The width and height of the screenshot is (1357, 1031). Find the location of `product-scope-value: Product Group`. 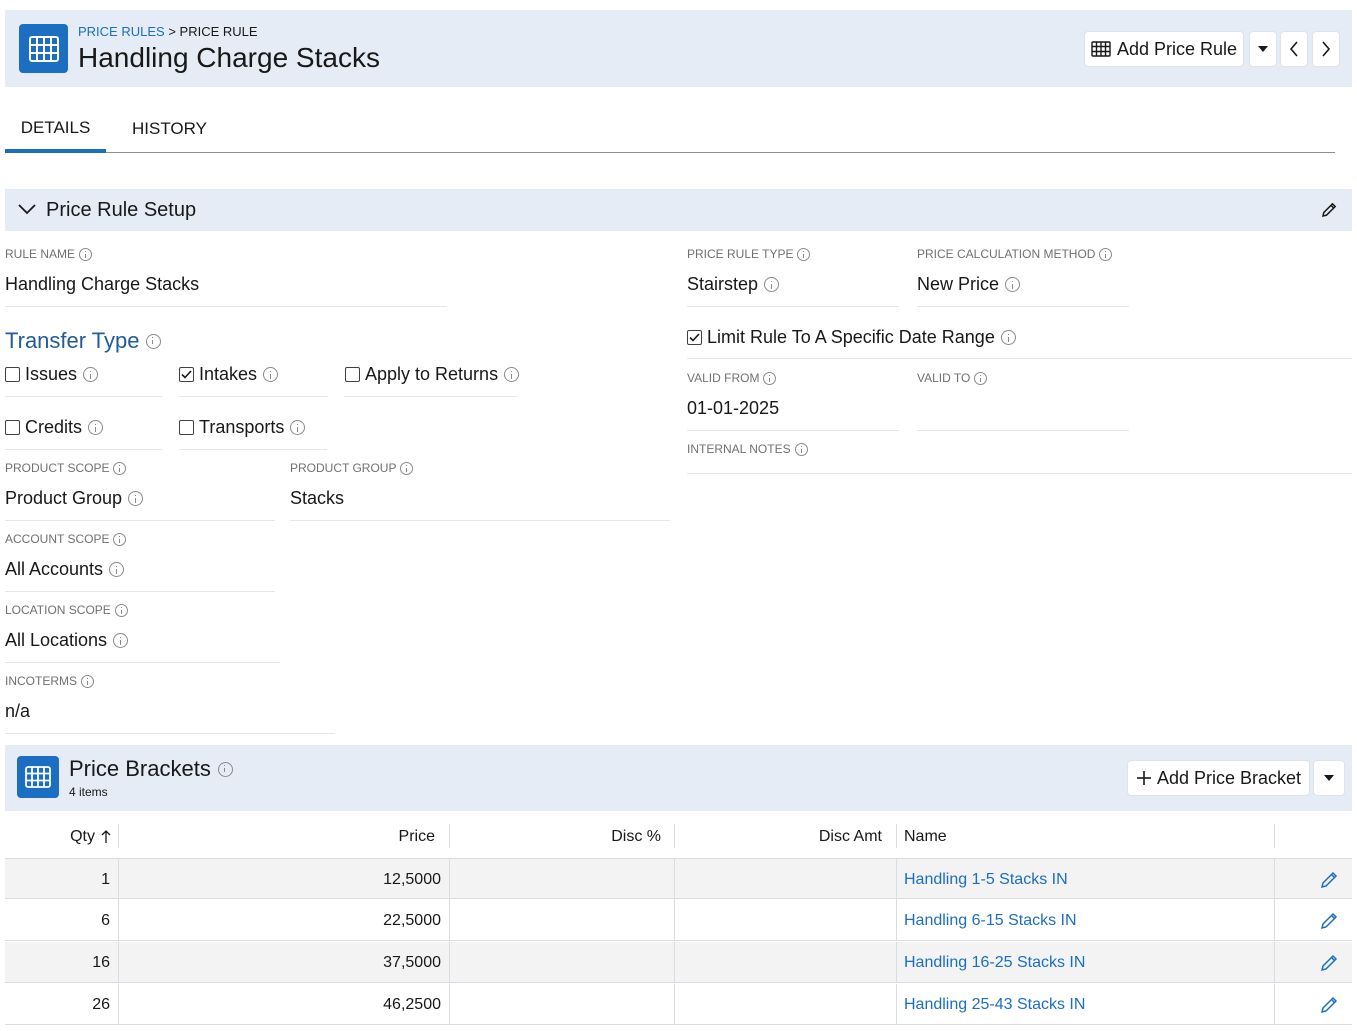

product-scope-value: Product Group is located at coordinates (74, 498).